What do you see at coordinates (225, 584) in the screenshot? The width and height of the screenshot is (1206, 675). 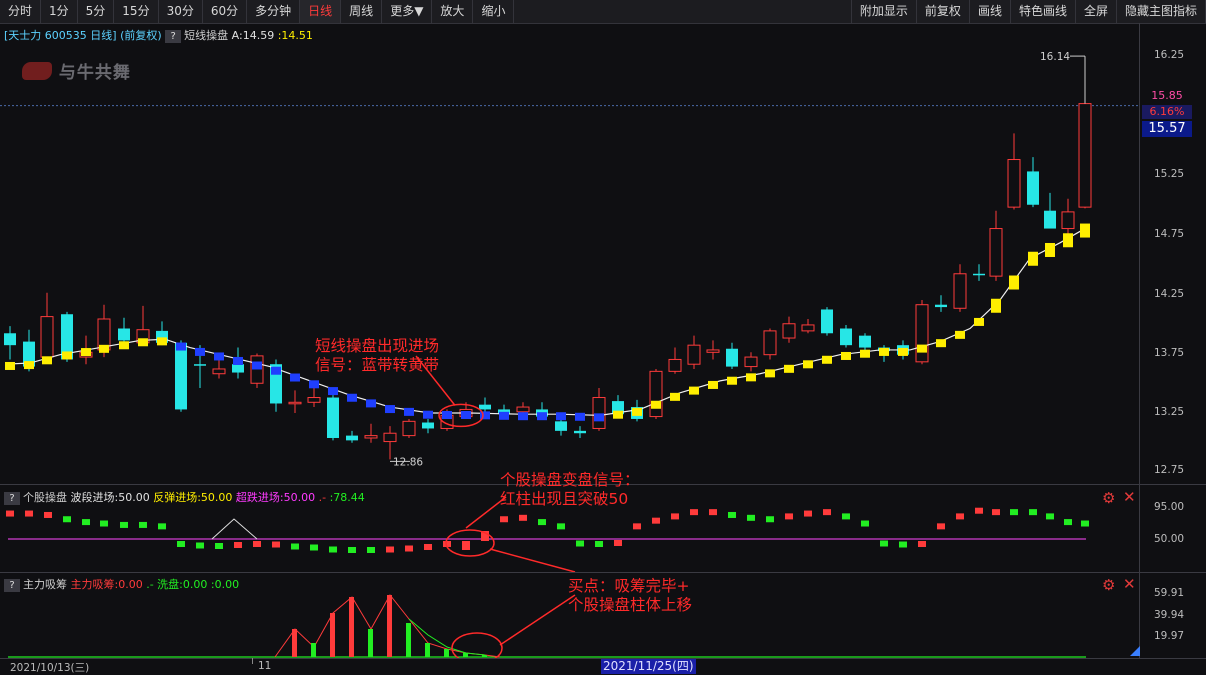 I see `sub2-value: :0.00` at bounding box center [225, 584].